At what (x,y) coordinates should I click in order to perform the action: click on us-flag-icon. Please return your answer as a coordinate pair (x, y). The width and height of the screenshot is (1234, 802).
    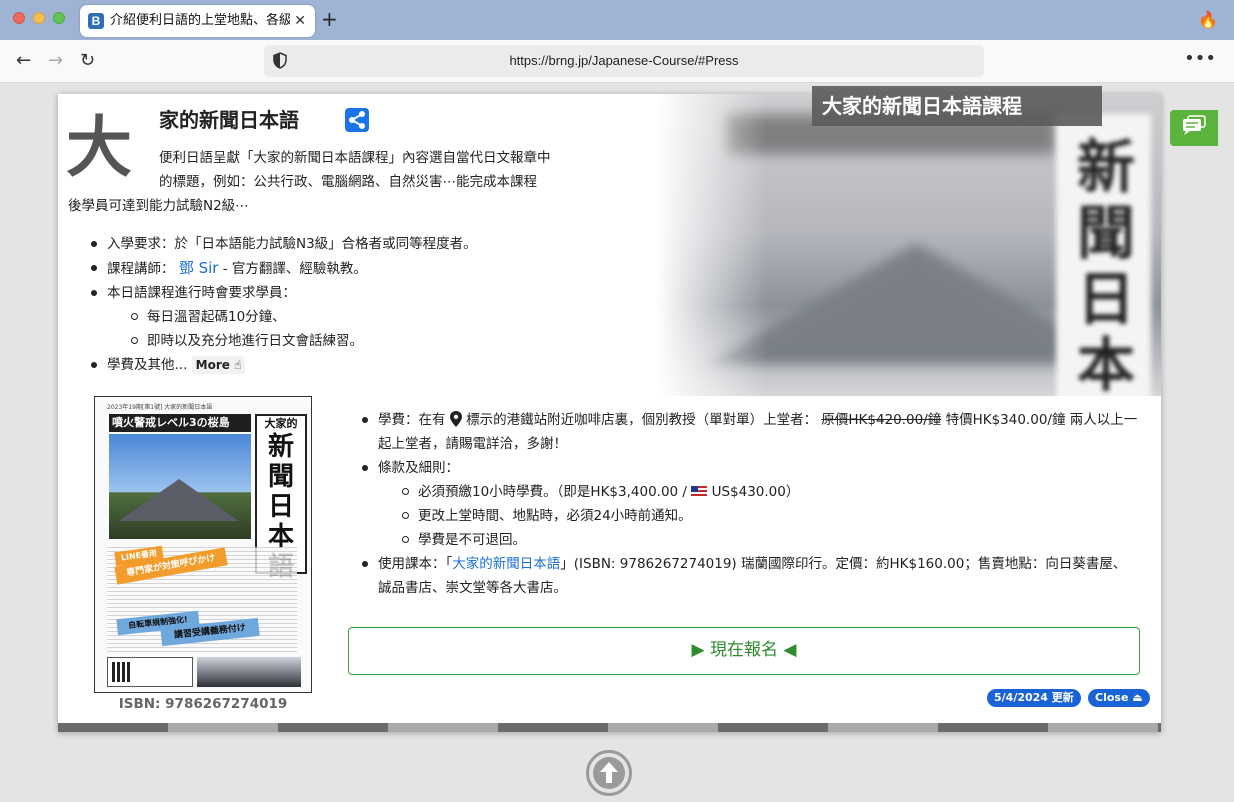
    Looking at the image, I should click on (699, 491).